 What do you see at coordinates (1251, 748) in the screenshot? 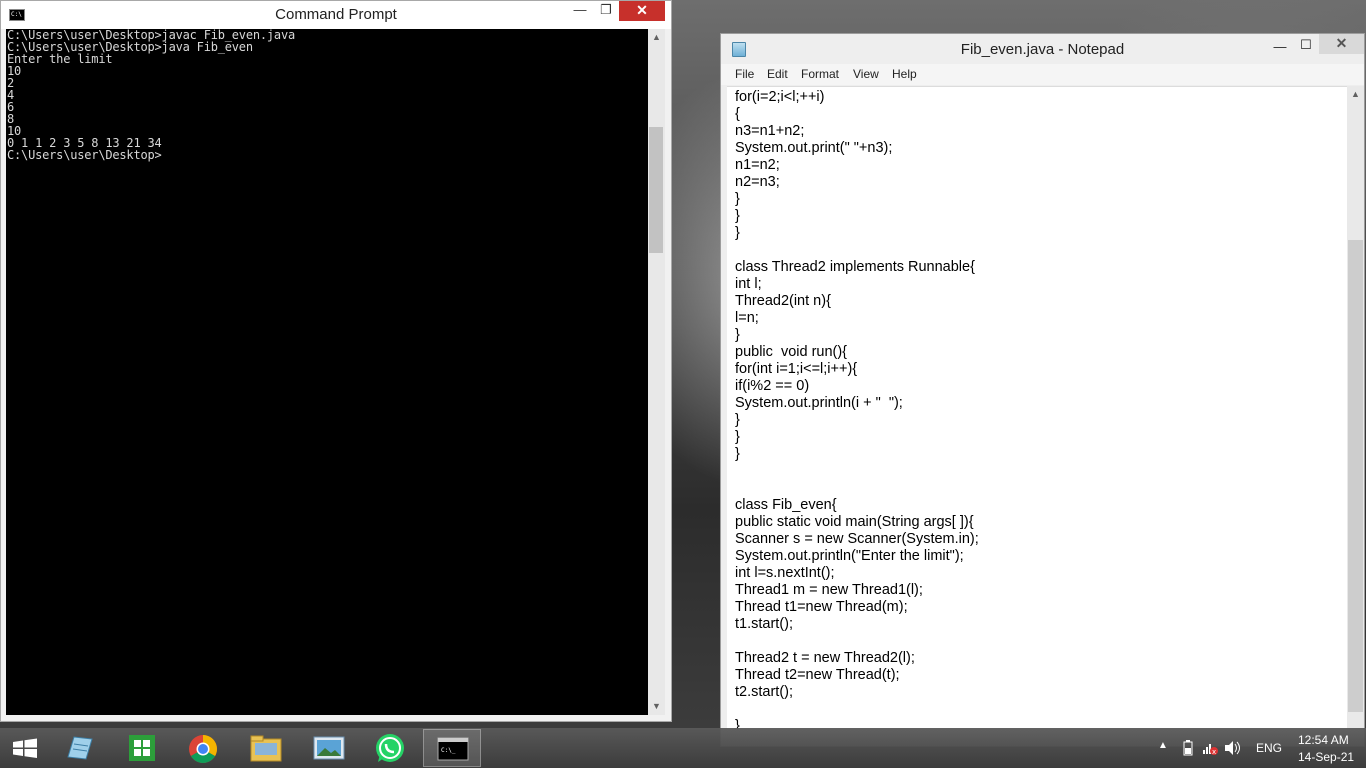
I see `system-tray: ▲ x ENG 12:54 AM 14-Sep-21` at bounding box center [1251, 748].